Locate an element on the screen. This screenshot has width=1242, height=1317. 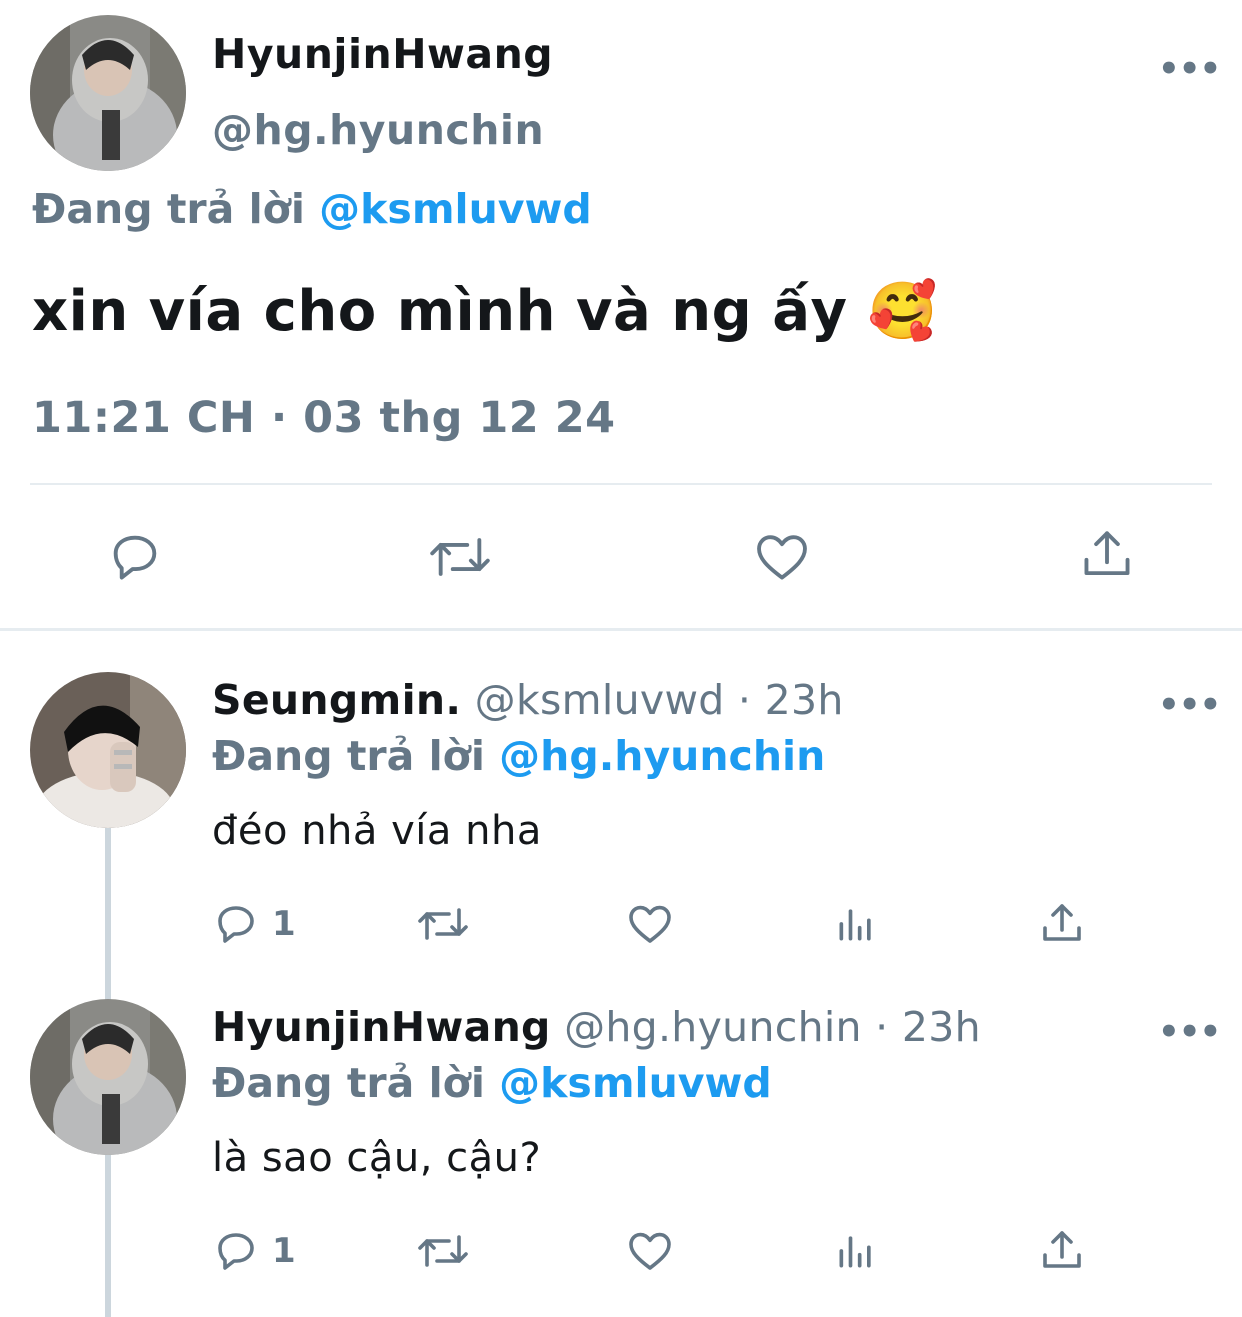
main-tweet-text: xin vía cho mình và ng ấy 🥰 is located at coordinates (485, 311).